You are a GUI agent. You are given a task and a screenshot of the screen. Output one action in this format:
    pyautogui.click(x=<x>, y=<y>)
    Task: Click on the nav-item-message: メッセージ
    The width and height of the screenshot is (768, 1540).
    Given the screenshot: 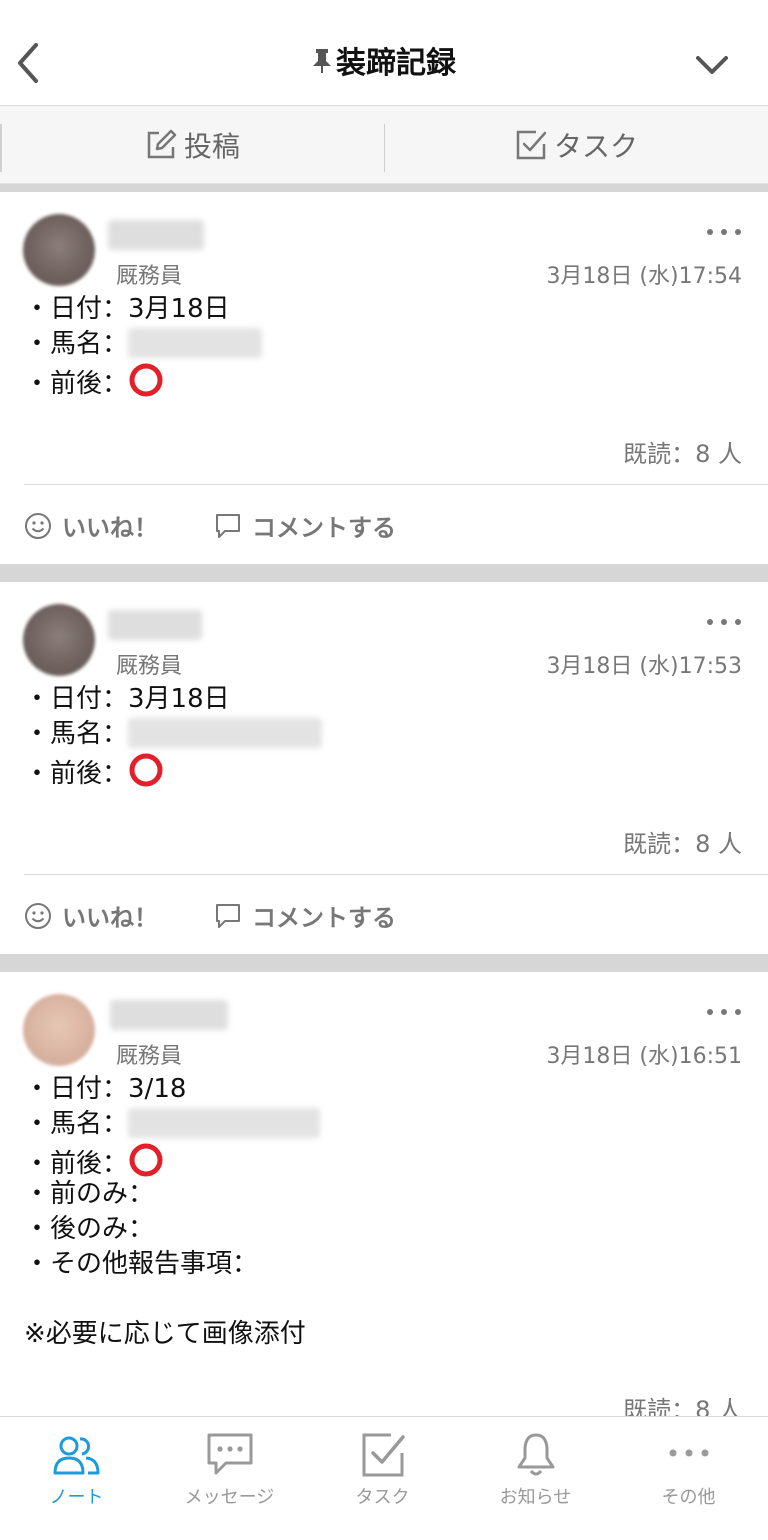 What is the action you would take?
    pyautogui.click(x=229, y=1478)
    